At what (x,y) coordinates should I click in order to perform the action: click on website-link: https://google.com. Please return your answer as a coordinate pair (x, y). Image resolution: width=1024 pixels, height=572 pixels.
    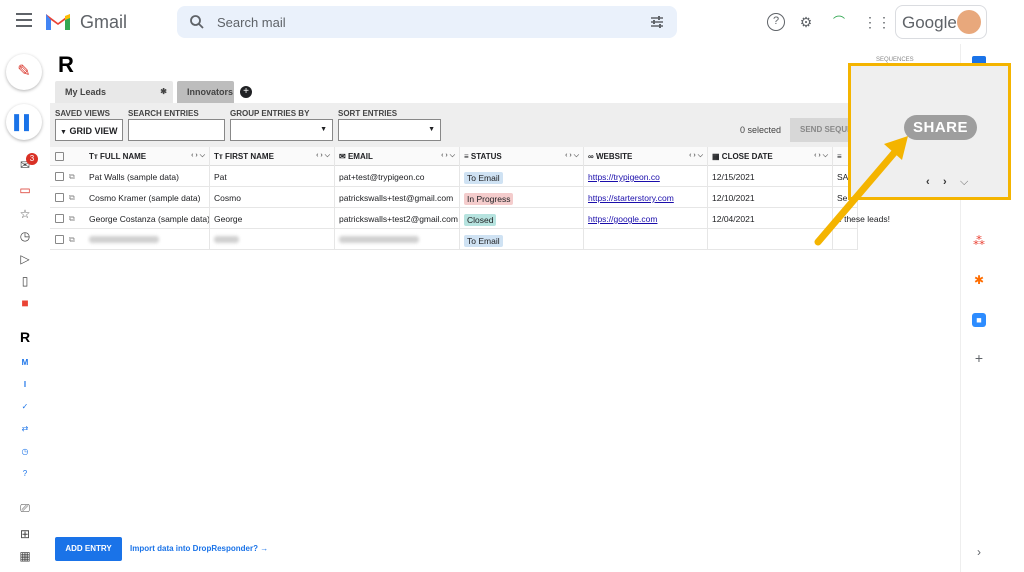
    Looking at the image, I should click on (622, 219).